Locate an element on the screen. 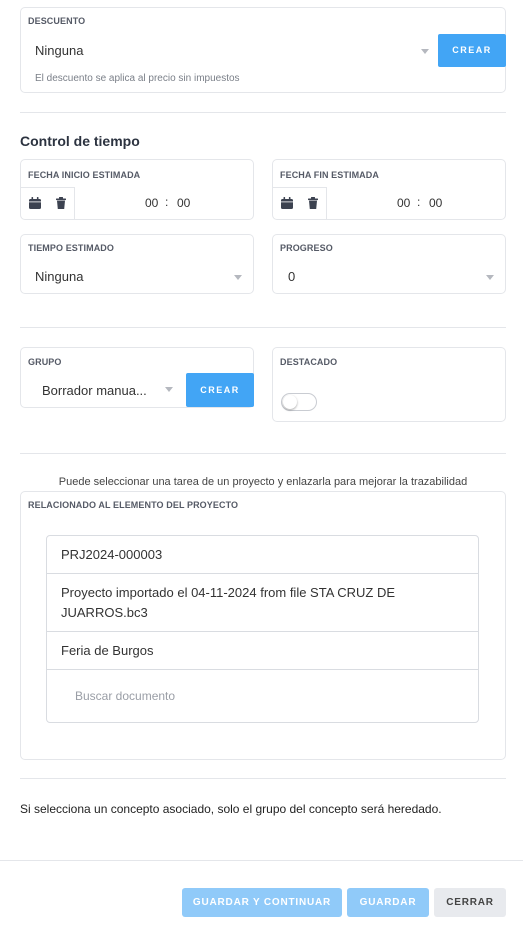 This screenshot has height=935, width=523. close-button: CERRAR is located at coordinates (470, 902).